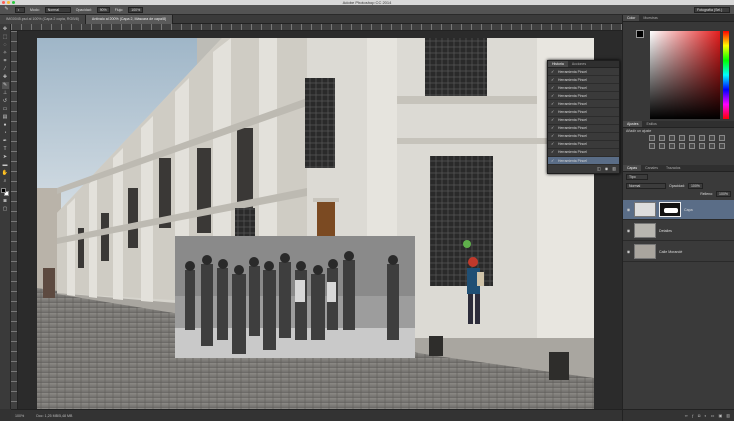  I want to click on crop-tool-icon: ⌗, so click(5, 61).